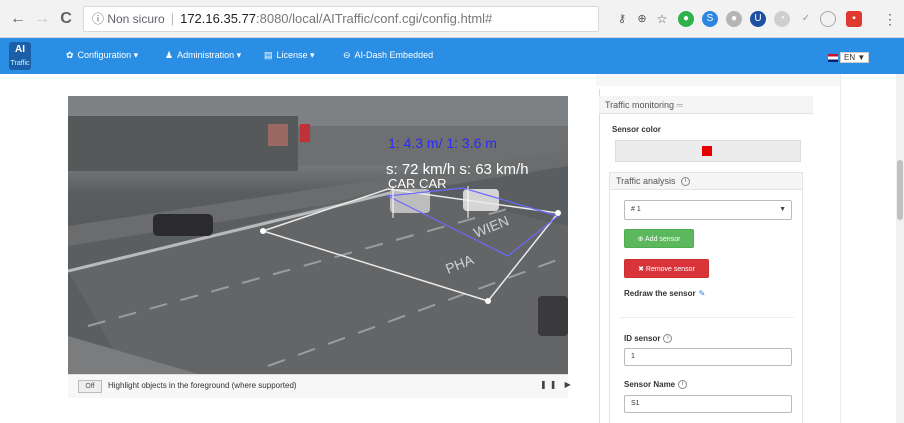  What do you see at coordinates (169, 55) in the screenshot?
I see `user-icon: ♟` at bounding box center [169, 55].